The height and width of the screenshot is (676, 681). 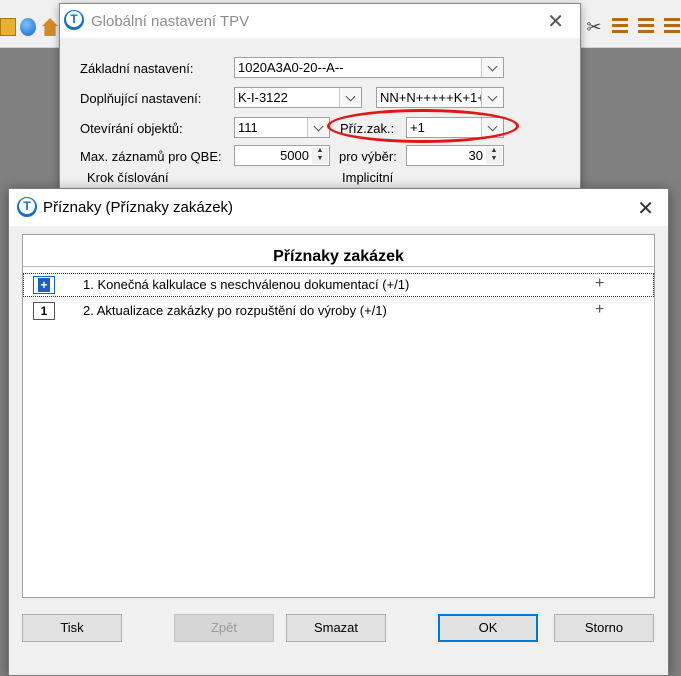 What do you see at coordinates (224, 628) in the screenshot?
I see `zpet-button: Zpět` at bounding box center [224, 628].